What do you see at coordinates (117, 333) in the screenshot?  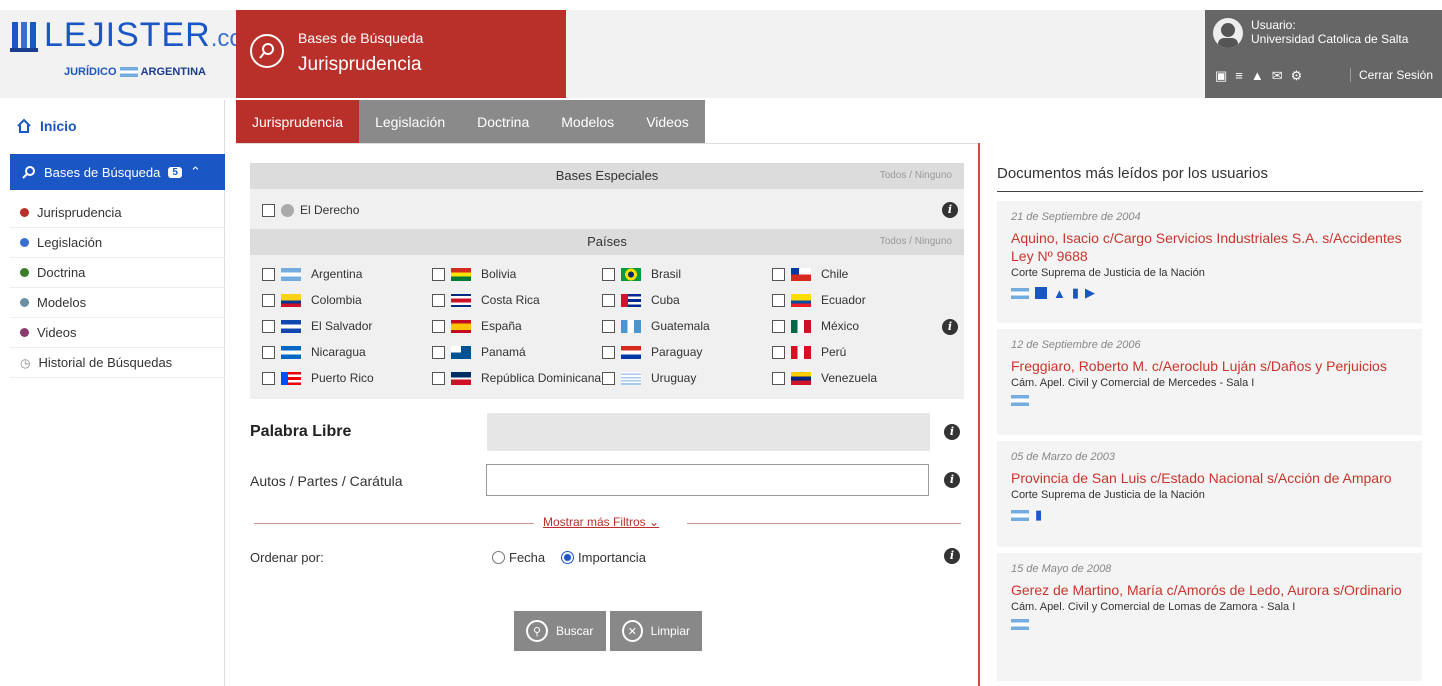 I see `sidebar-item-videos: Videos` at bounding box center [117, 333].